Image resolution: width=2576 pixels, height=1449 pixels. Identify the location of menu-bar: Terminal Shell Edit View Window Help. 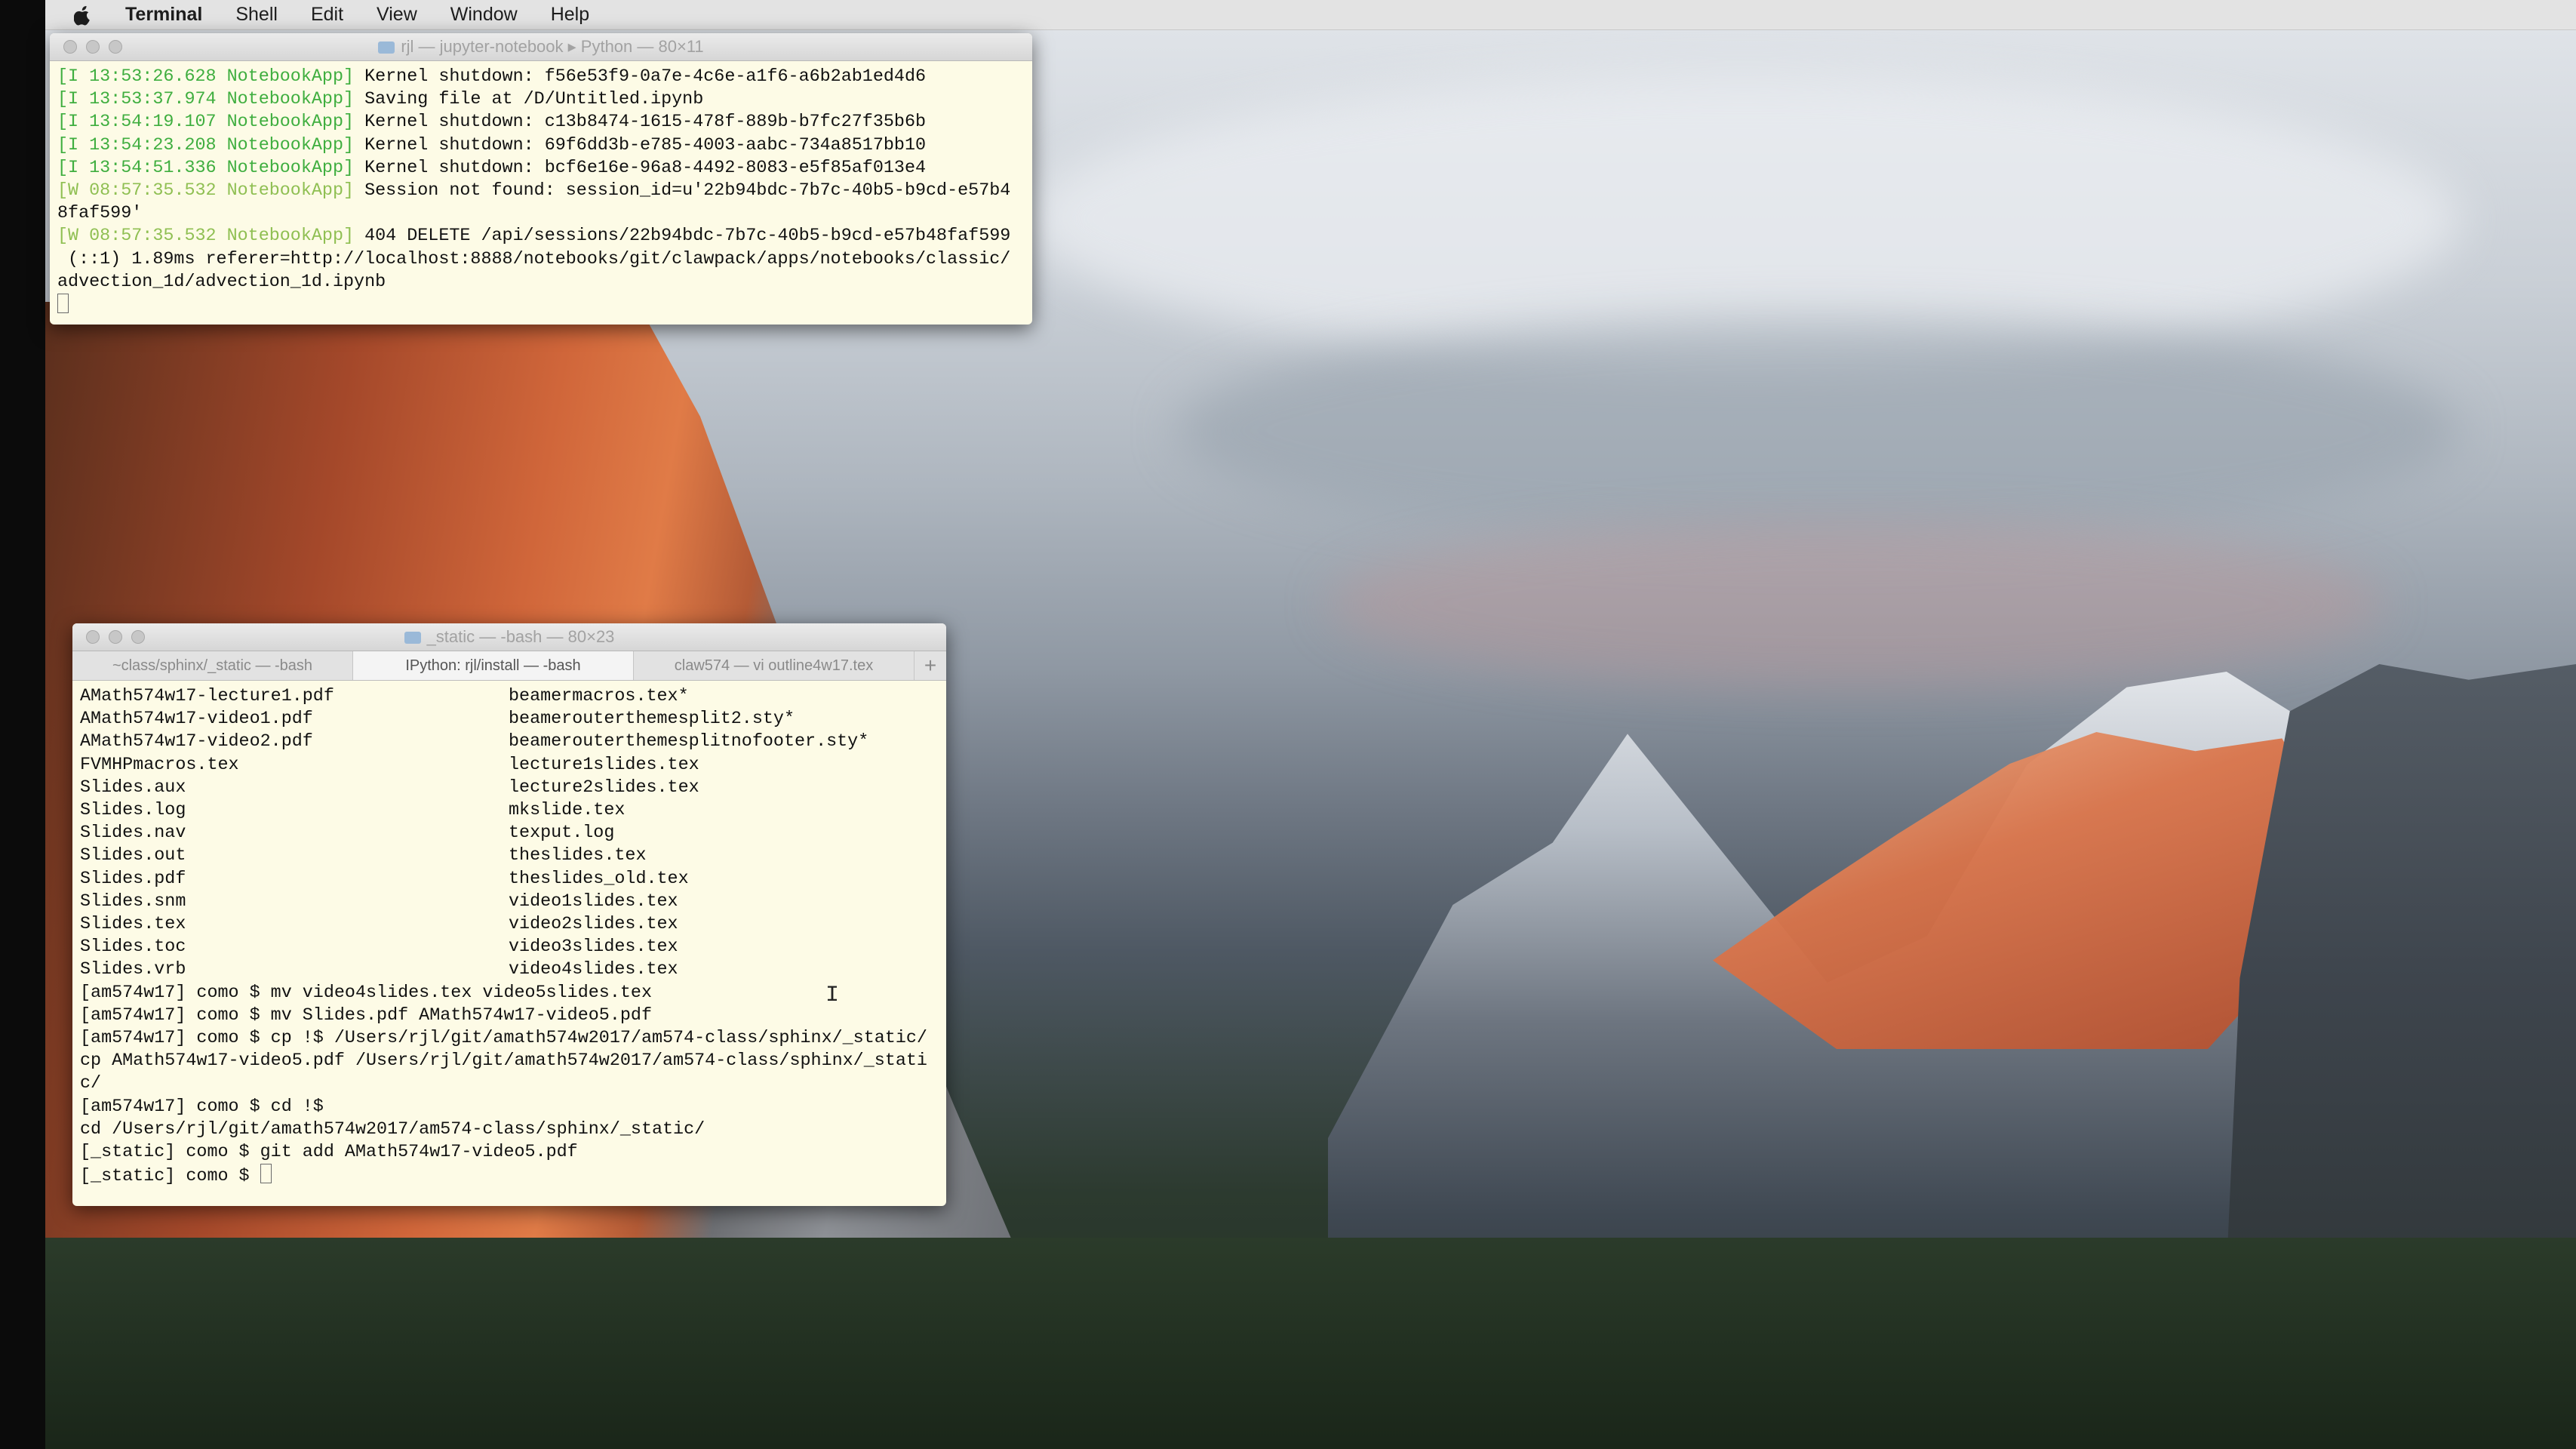
(1310, 15).